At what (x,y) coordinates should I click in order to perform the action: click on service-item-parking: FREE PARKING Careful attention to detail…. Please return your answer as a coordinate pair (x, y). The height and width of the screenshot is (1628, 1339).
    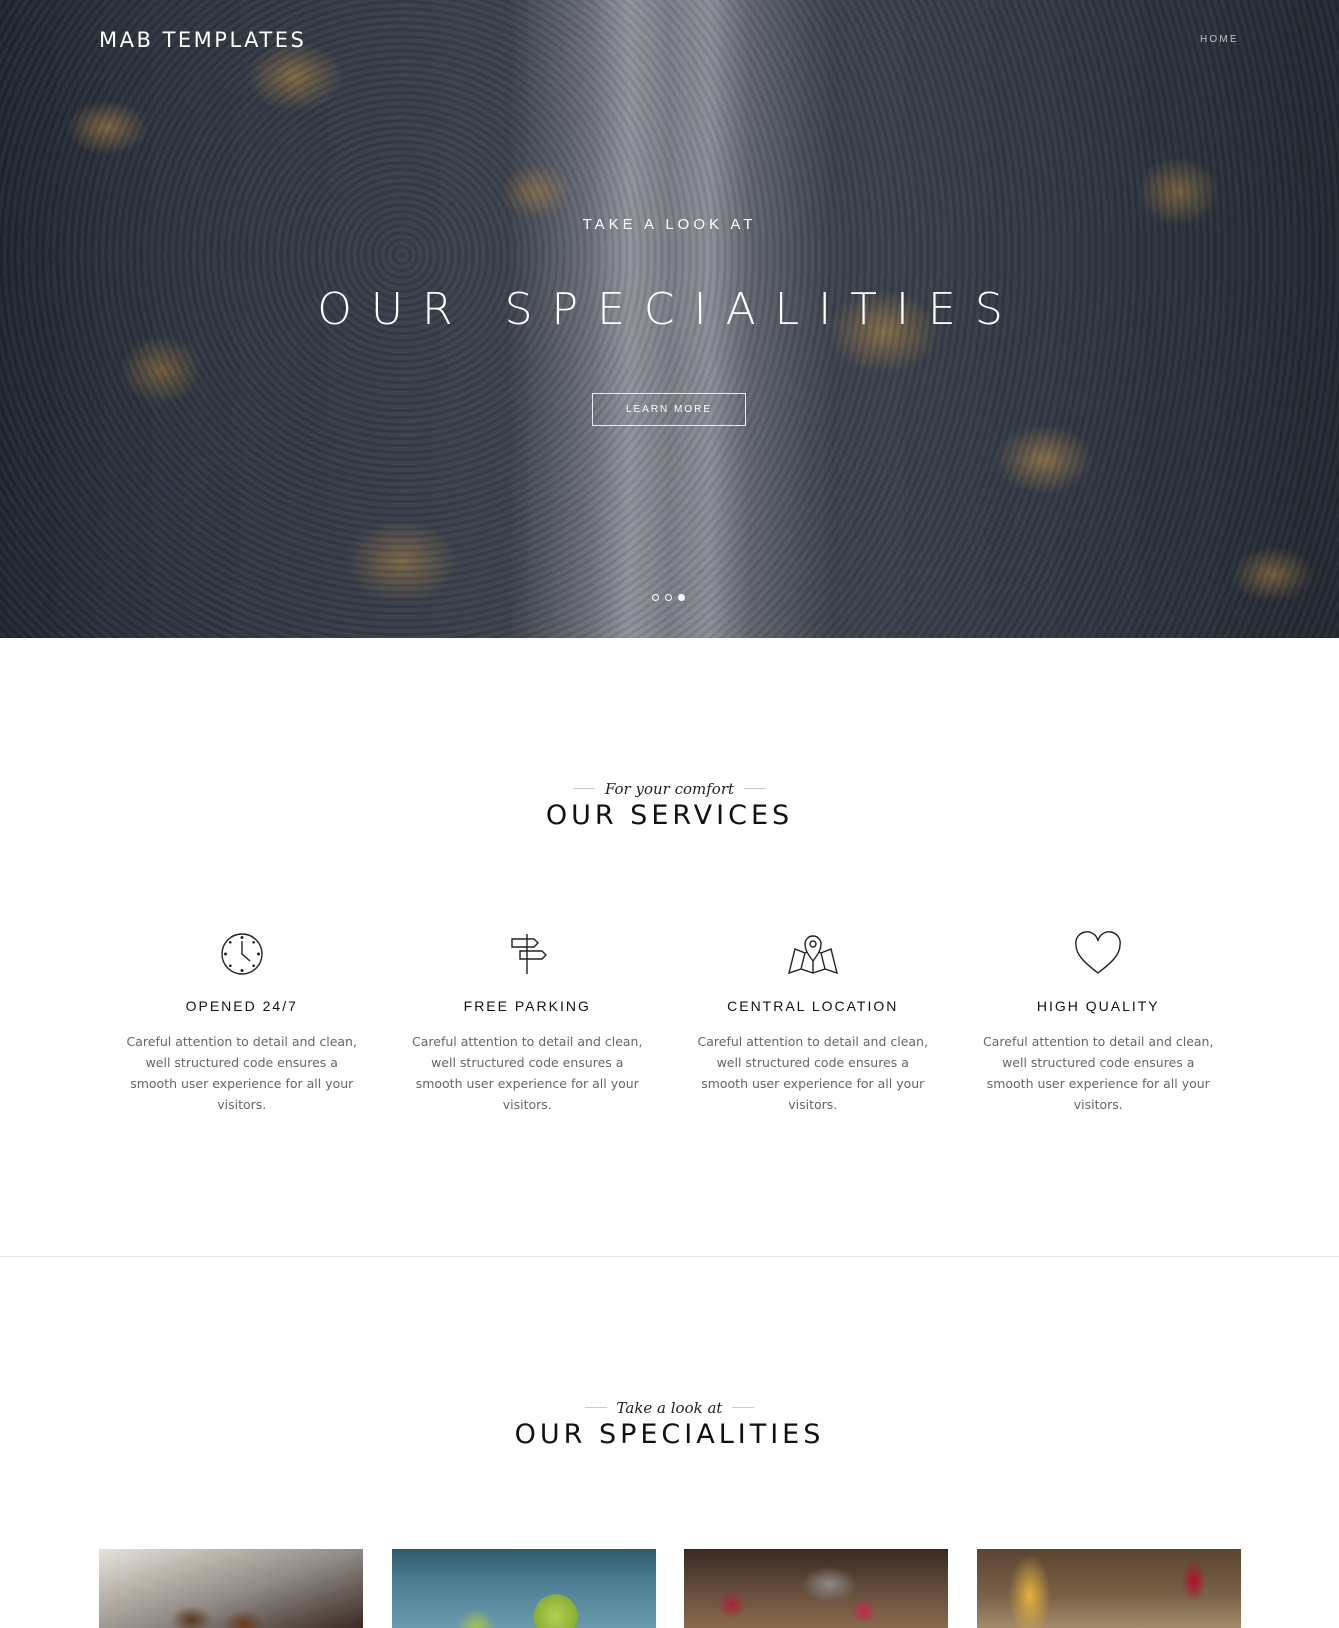
    Looking at the image, I should click on (528, 1021).